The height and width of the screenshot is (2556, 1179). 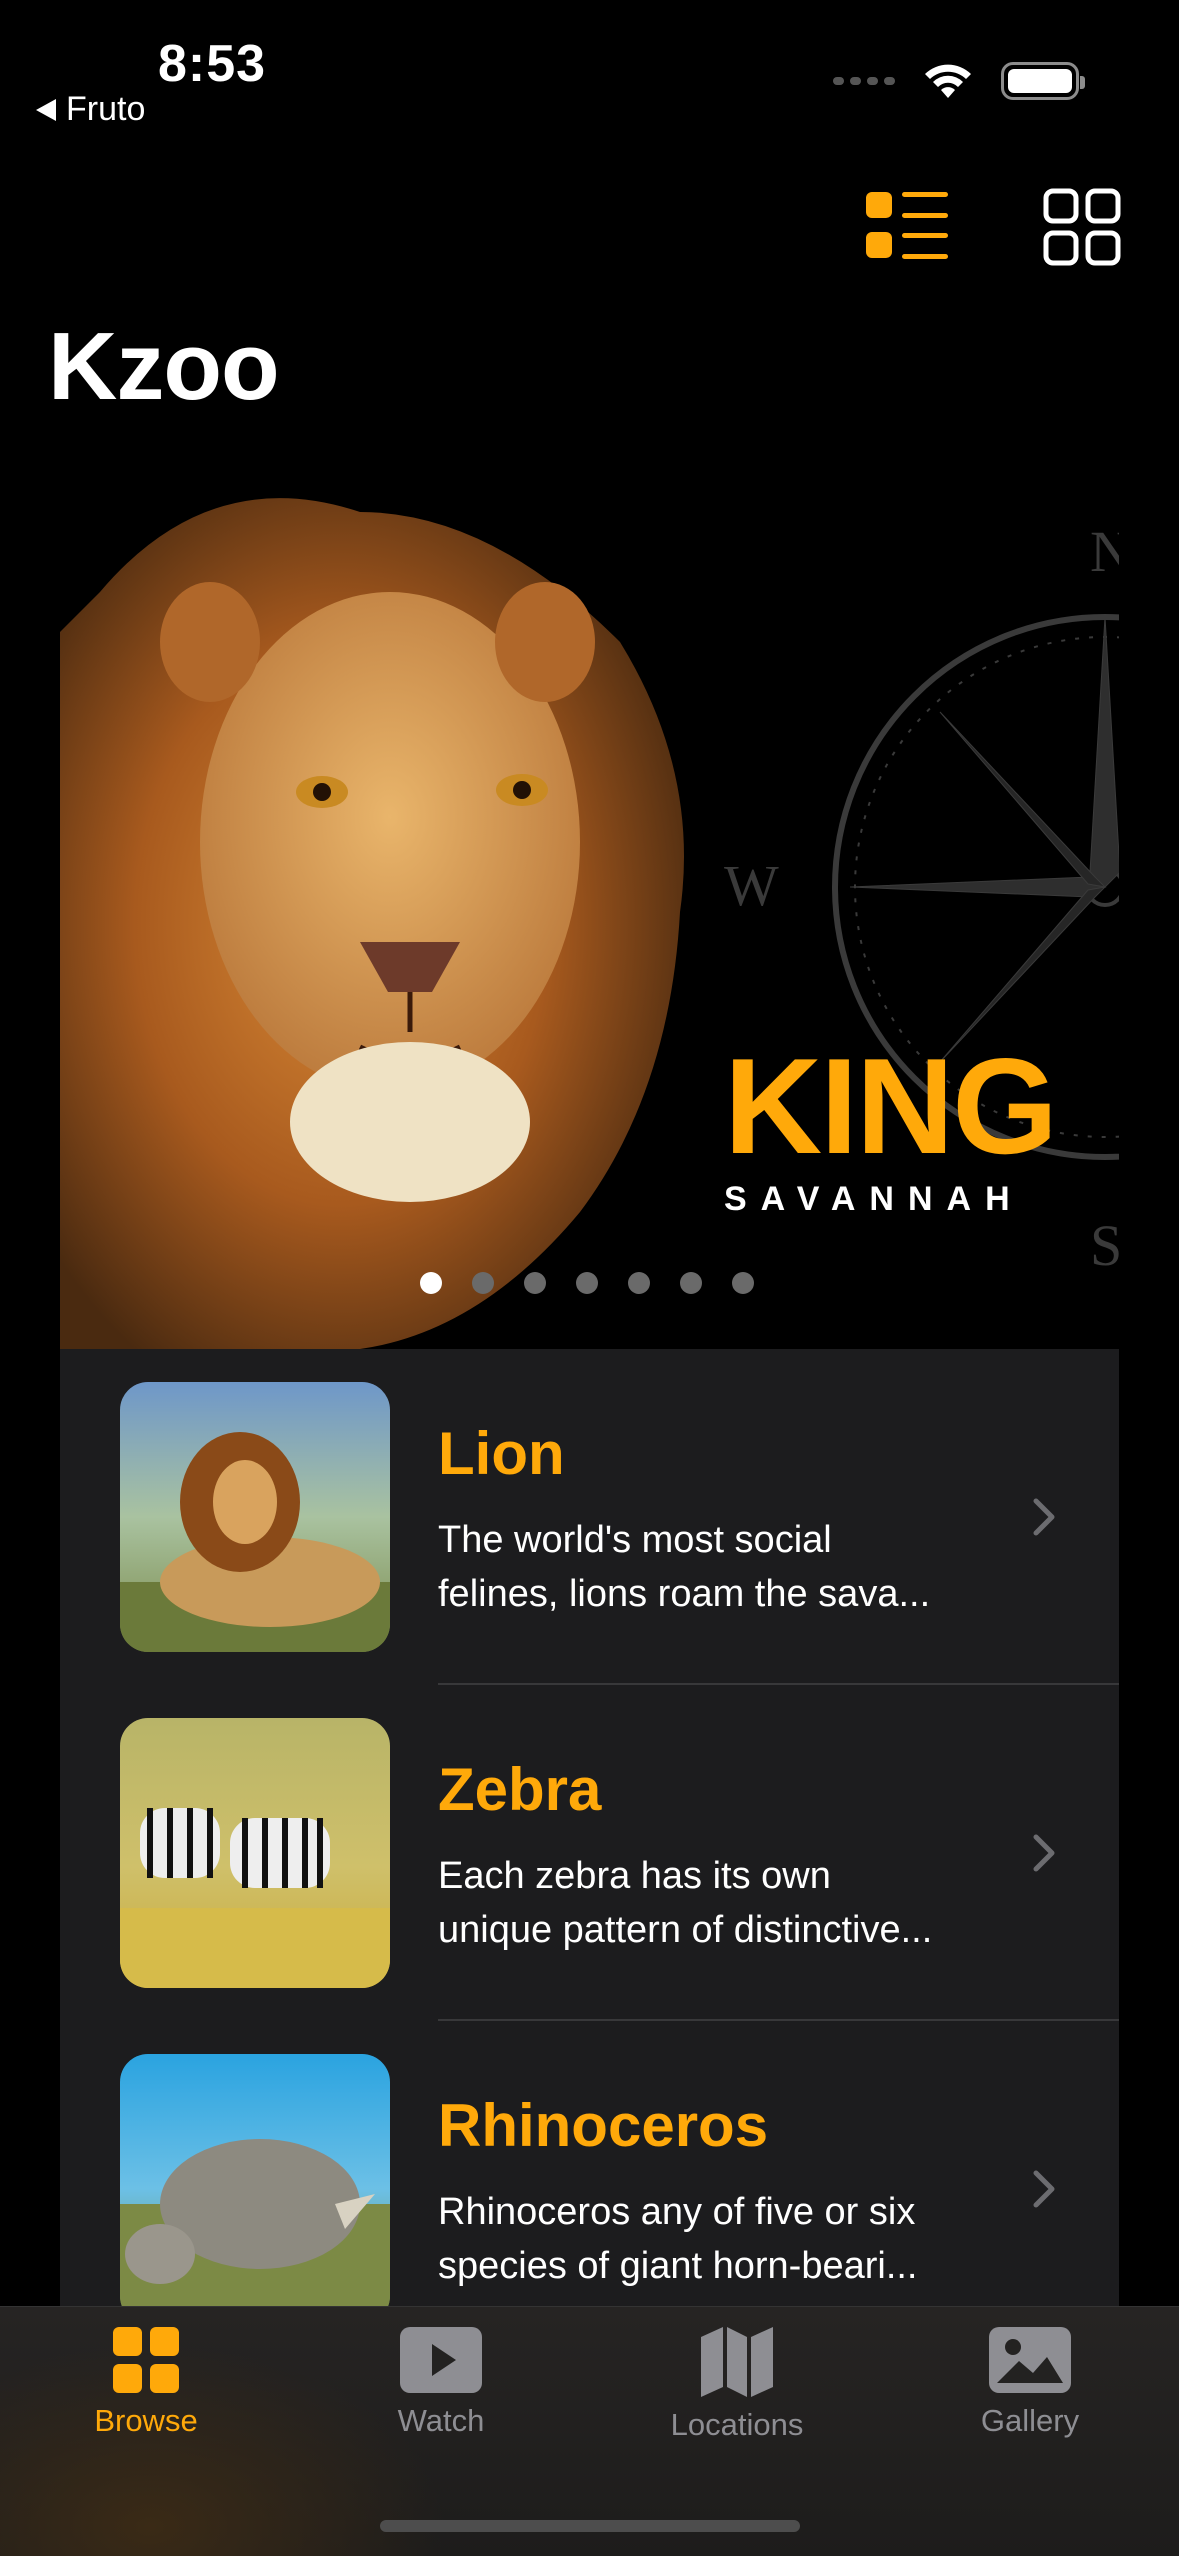 I want to click on tab-bar: Browse Watch Locations Gallery, so click(x=589, y=2431).